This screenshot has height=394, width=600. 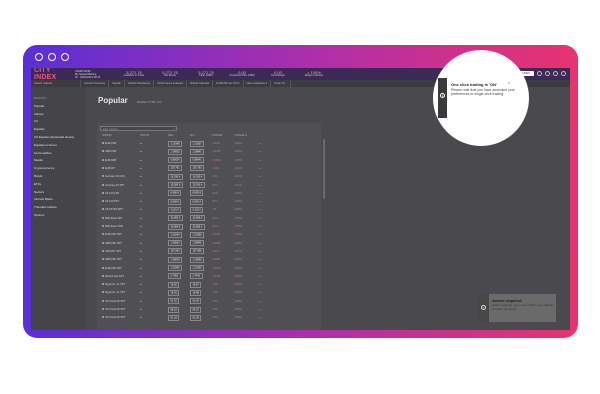 I want to click on buy-price-button: 6,939.4, so click(x=197, y=201).